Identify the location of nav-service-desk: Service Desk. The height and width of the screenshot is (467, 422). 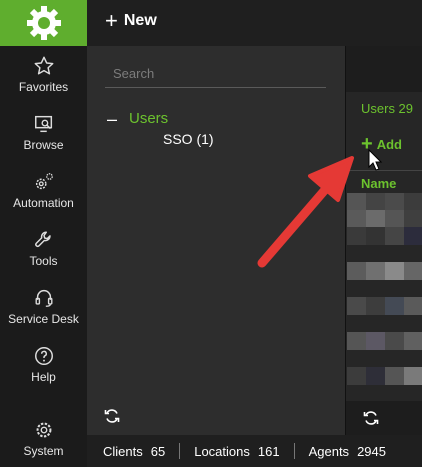
(43, 306).